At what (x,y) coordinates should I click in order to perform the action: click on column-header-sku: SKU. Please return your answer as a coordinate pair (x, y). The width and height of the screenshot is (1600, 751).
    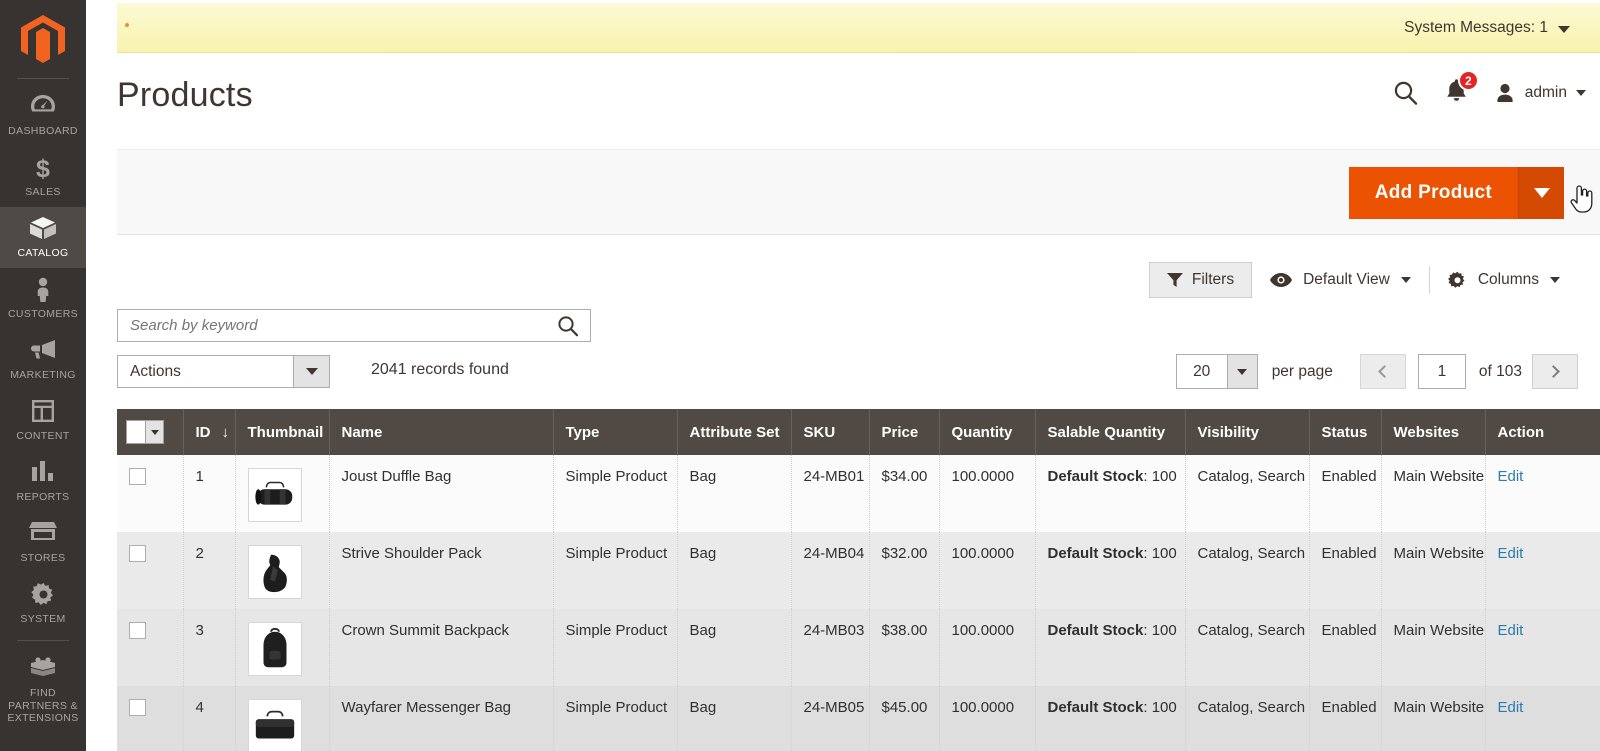
    Looking at the image, I should click on (830, 432).